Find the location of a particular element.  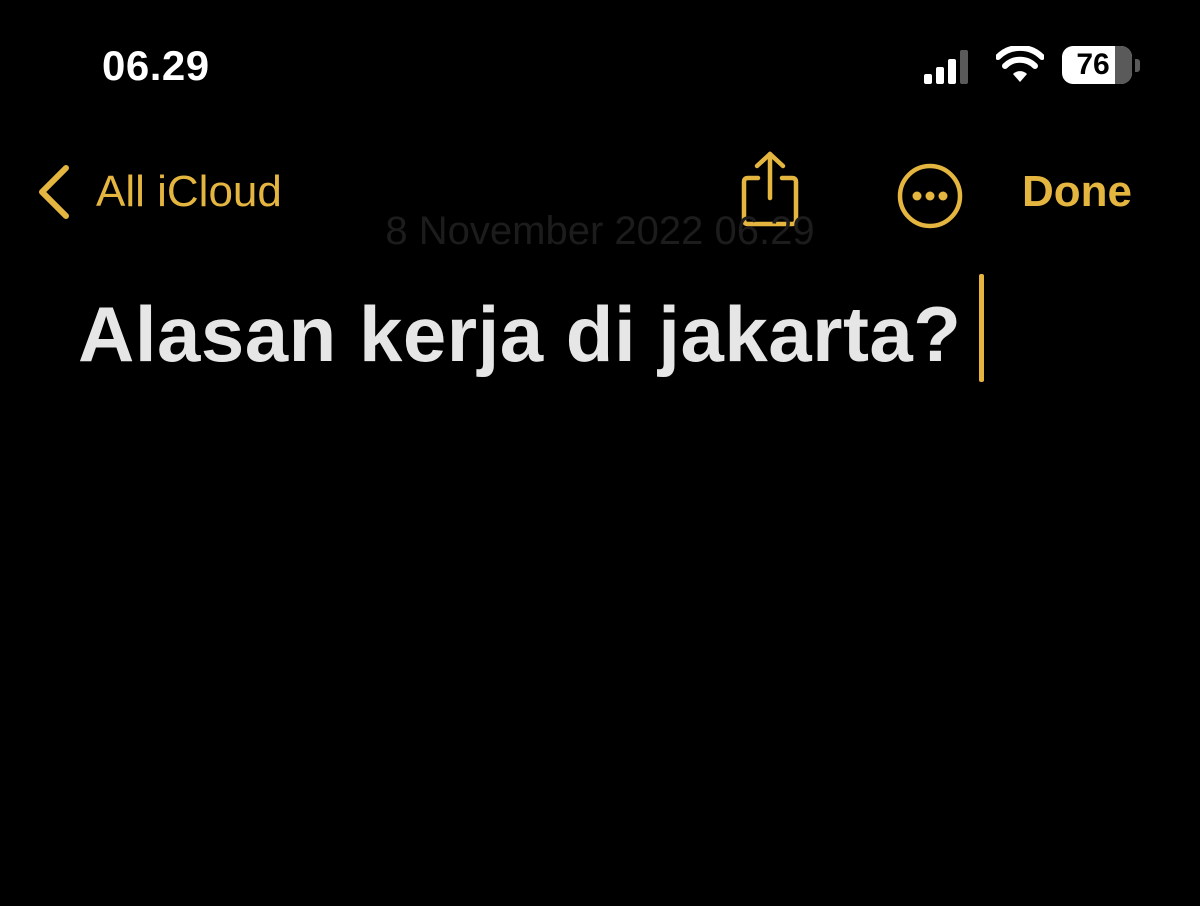

battery-body: 76 is located at coordinates (1097, 65).